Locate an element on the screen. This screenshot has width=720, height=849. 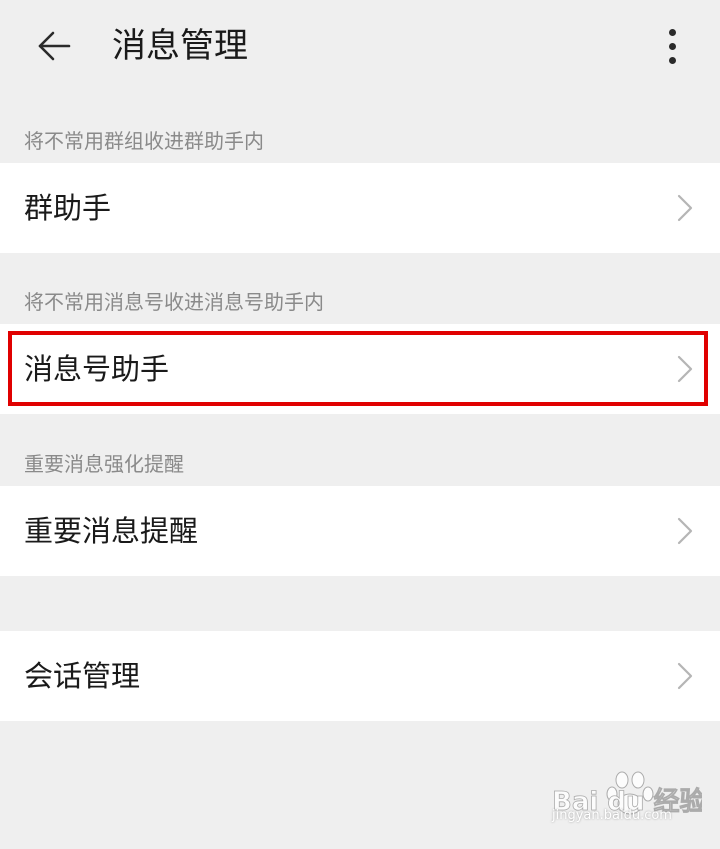
baidu-paw-watermark-icon: Bai du 经验 is located at coordinates (627, 794).